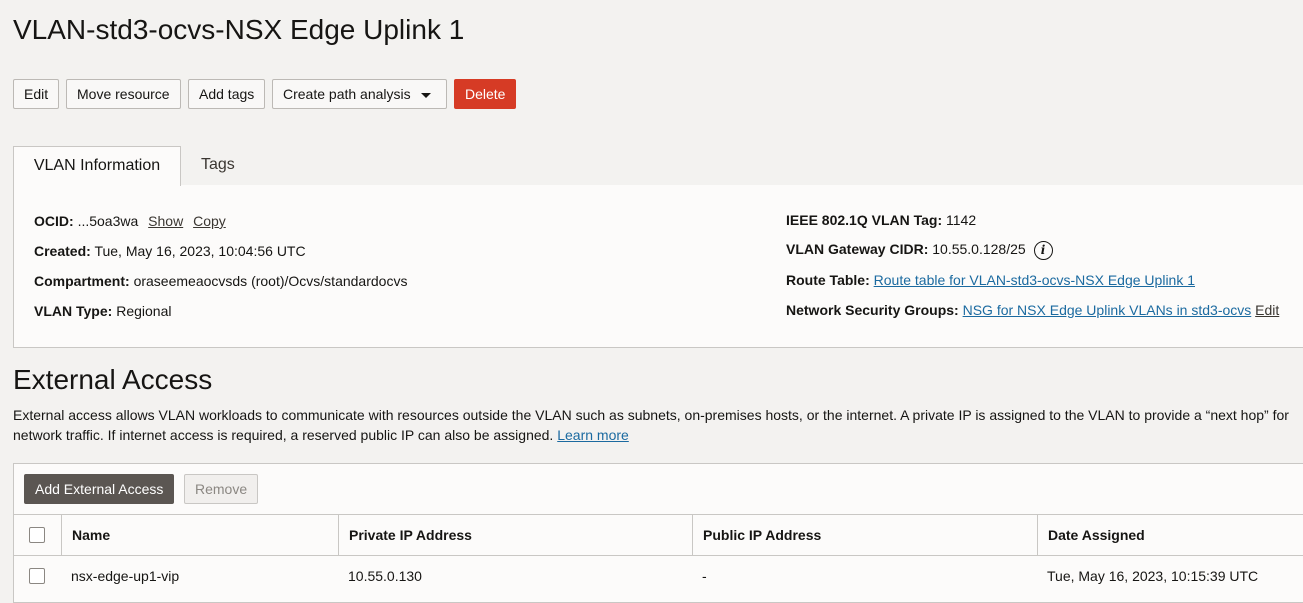 Image resolution: width=1303 pixels, height=603 pixels. I want to click on column-header-date-assigned: Date Assigned, so click(1170, 535).